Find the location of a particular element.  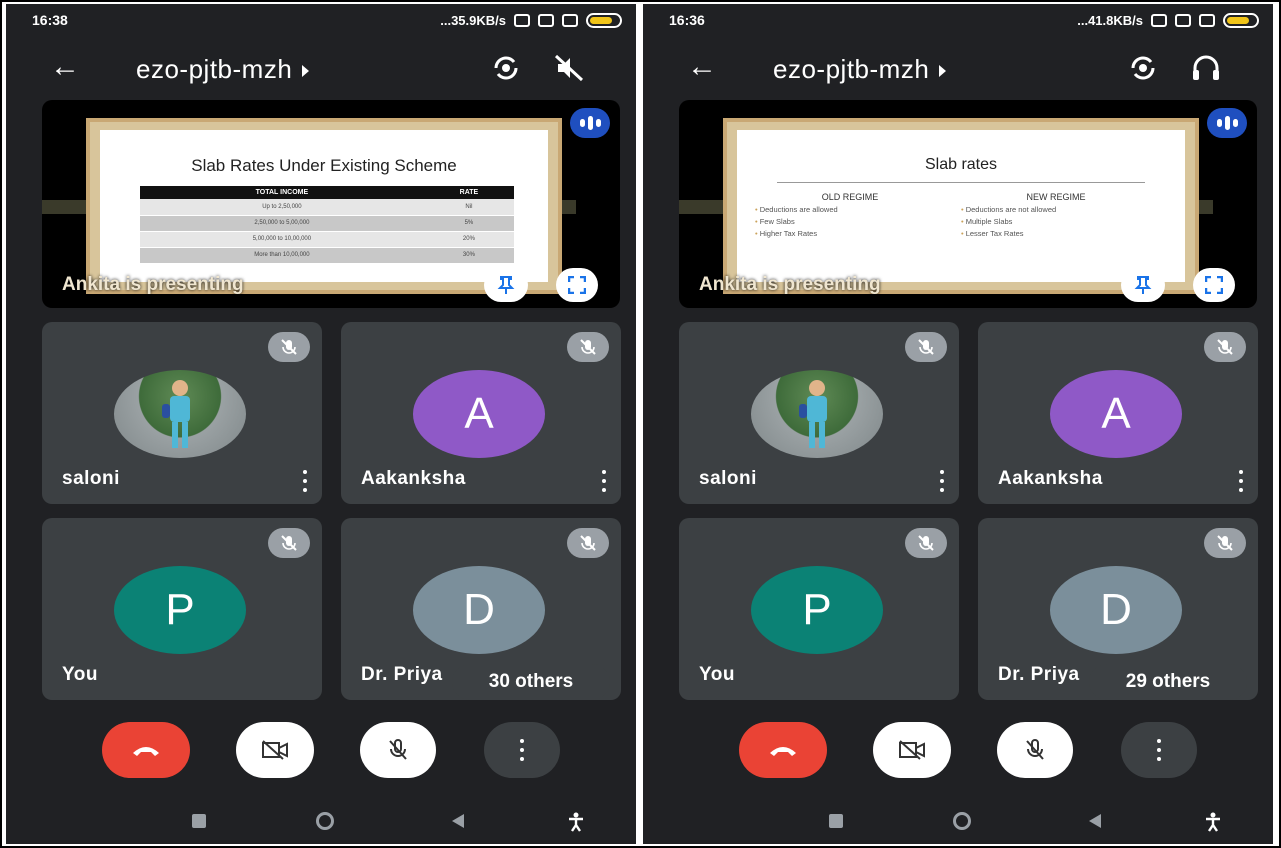

slide-title: Slab rates is located at coordinates (961, 164).